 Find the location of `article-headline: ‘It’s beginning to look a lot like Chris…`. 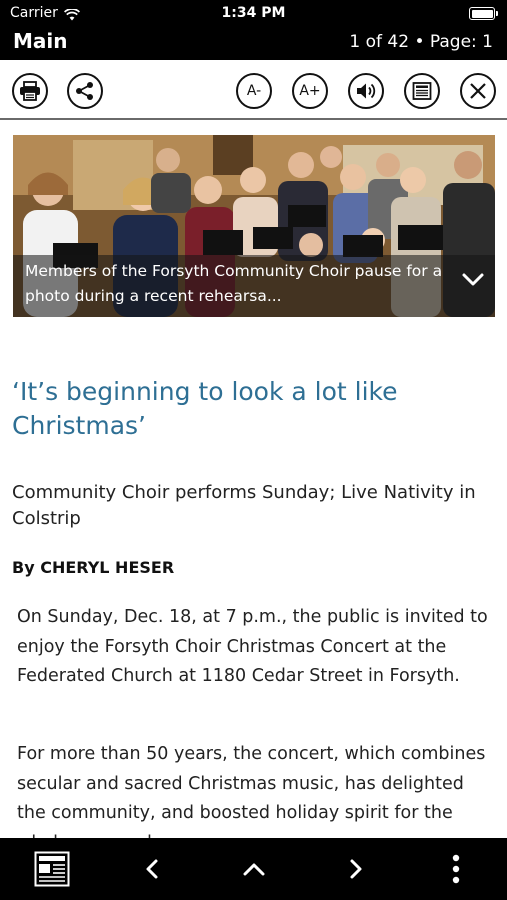

article-headline: ‘It’s beginning to look a lot like Chris… is located at coordinates (205, 408).